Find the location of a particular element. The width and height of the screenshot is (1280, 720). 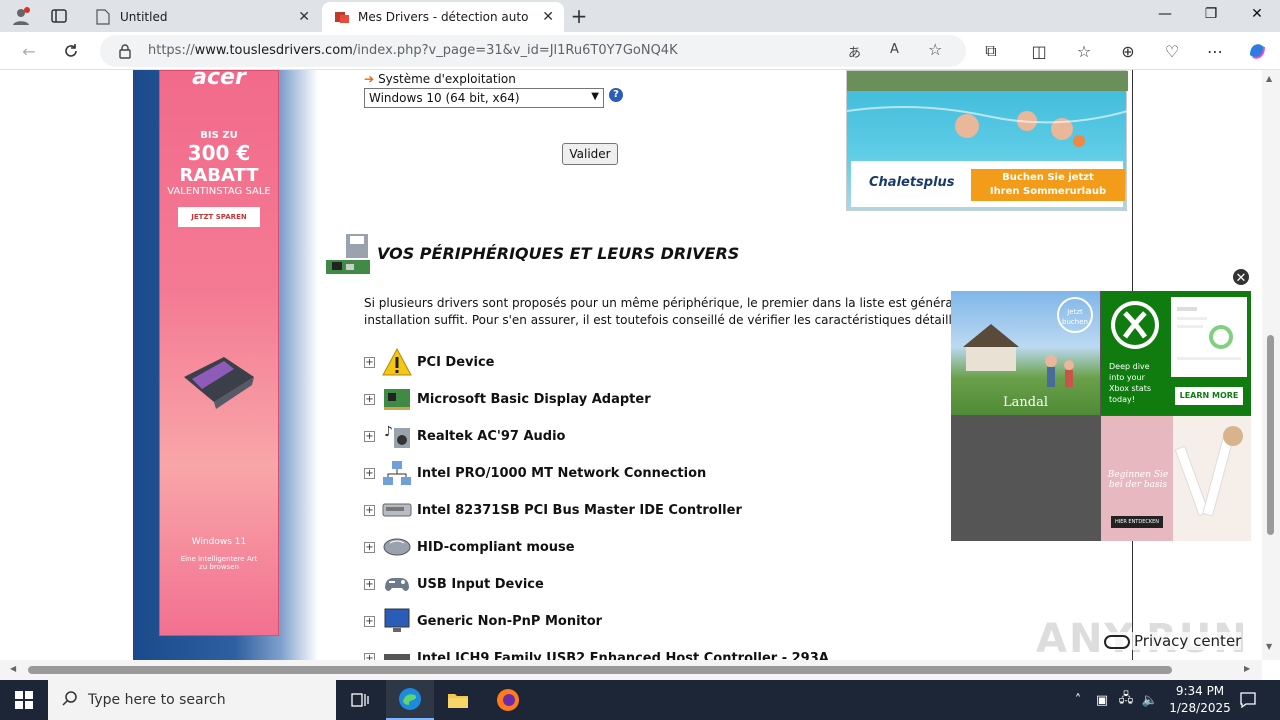

maximize-button: ❐ is located at coordinates (1211, 16).